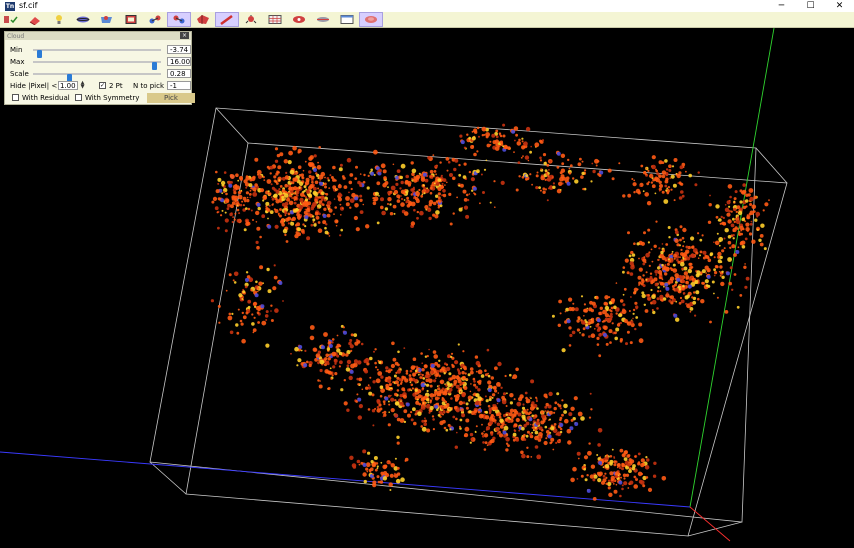 This screenshot has height=548, width=854. Describe the element at coordinates (35, 19) in the screenshot. I see `eraser-button` at that location.